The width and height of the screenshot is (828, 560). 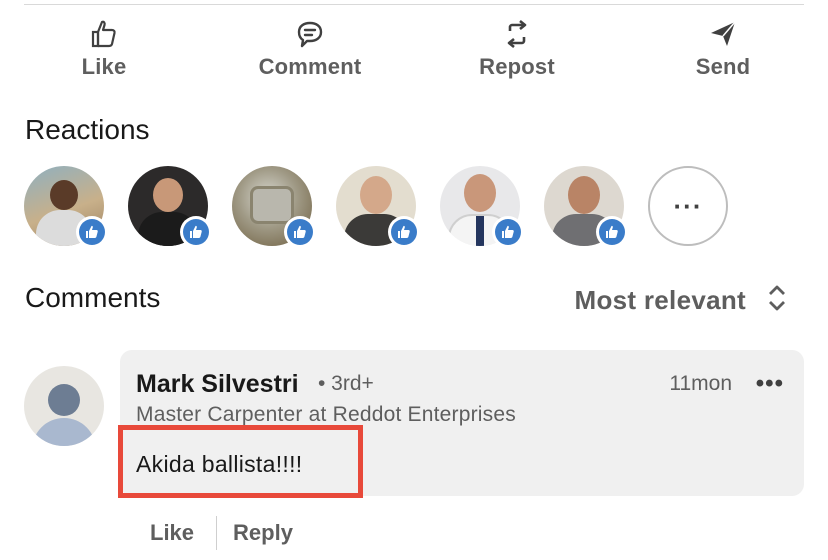 I want to click on thumbs-up-icon, so click(x=104, y=34).